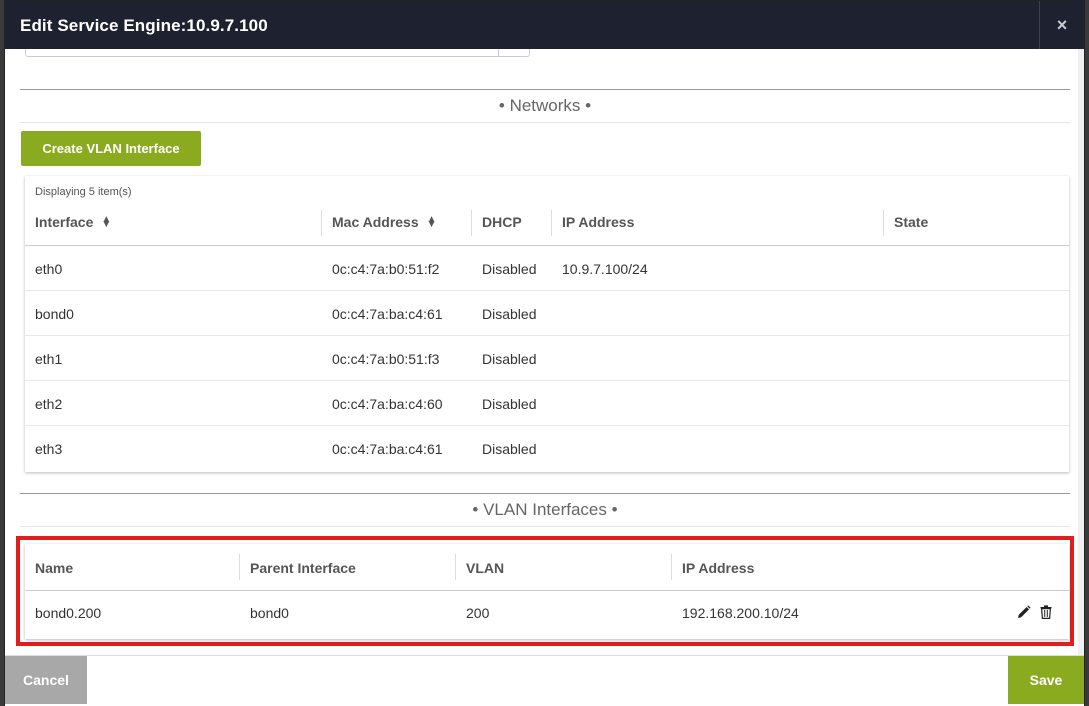 Image resolution: width=1089 pixels, height=706 pixels. What do you see at coordinates (547, 403) in the screenshot?
I see `table-row: eth2 0c:c4:7a:ba:c4:60 Disabled` at bounding box center [547, 403].